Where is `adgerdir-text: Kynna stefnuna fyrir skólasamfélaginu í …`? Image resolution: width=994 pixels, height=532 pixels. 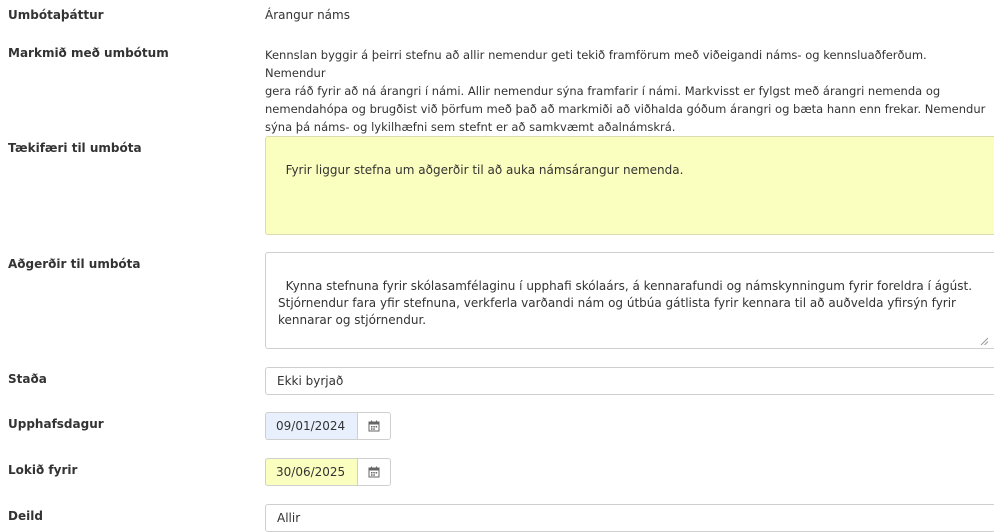
adgerdir-text: Kynna stefnuna fyrir skólasamfélaginu í … is located at coordinates (625, 303).